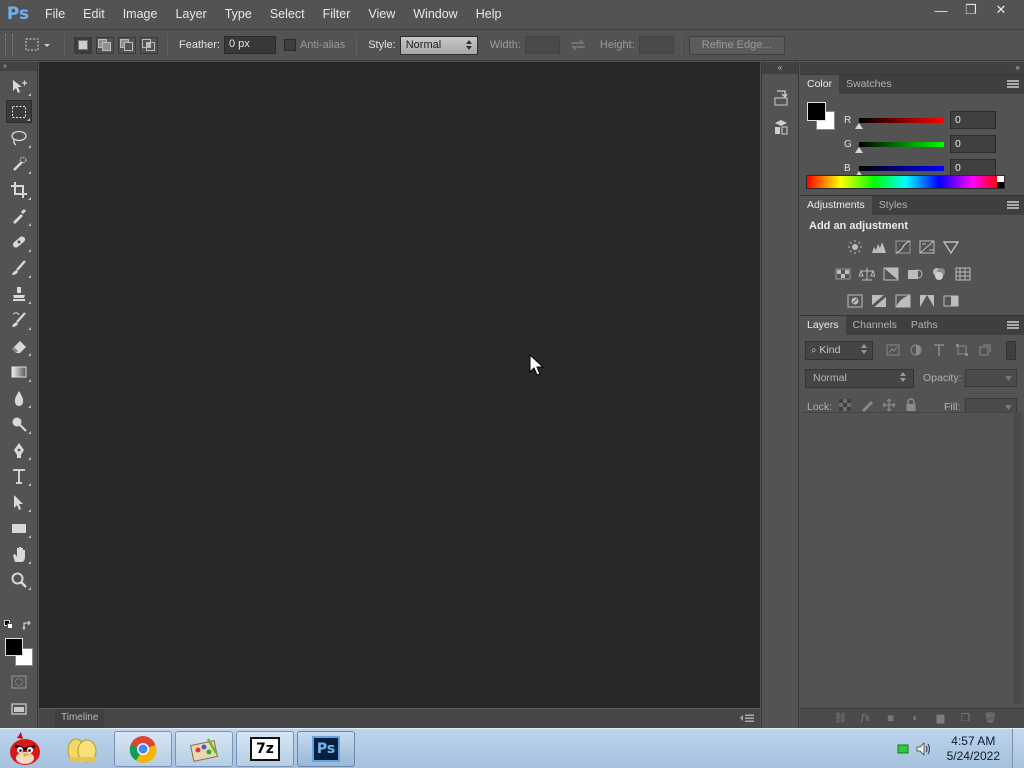 The width and height of the screenshot is (1024, 768). What do you see at coordinates (854, 246) in the screenshot?
I see `brightness-contrast-adjustment-button` at bounding box center [854, 246].